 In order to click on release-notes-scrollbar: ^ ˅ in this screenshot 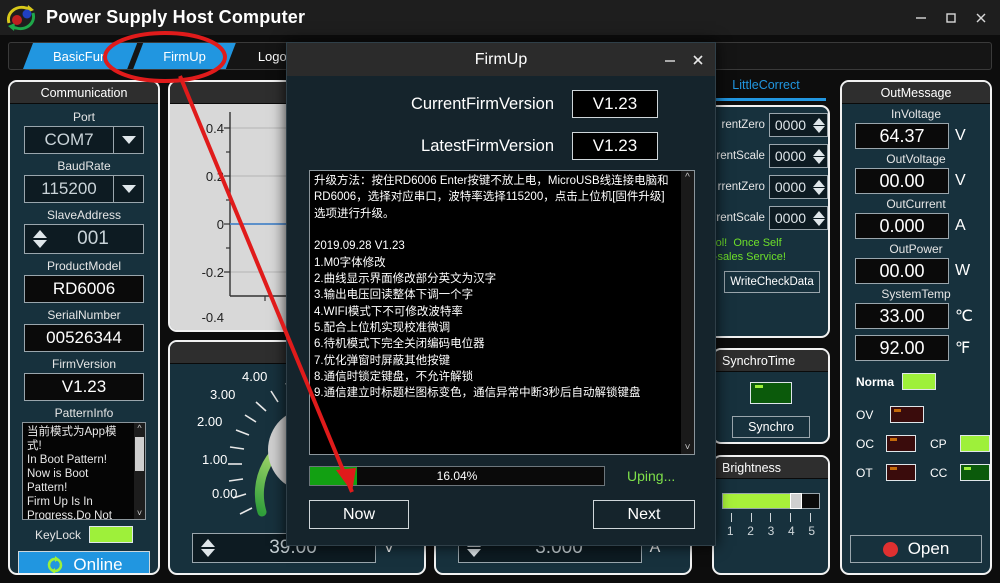, I will do `click(687, 312)`.